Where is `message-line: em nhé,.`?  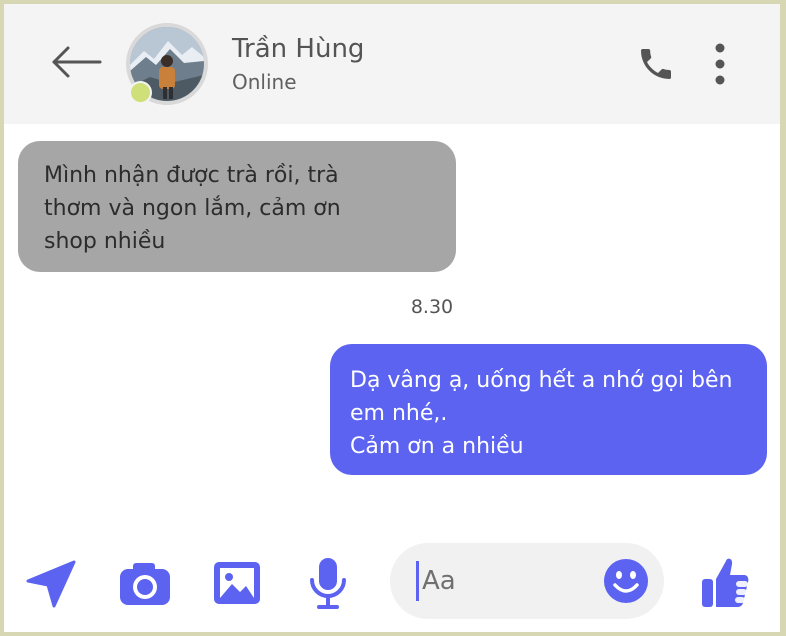 message-line: em nhé,. is located at coordinates (399, 413).